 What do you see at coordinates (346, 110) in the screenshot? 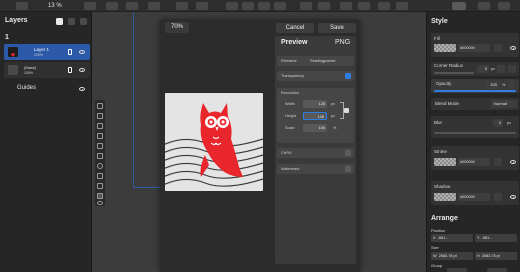
I see `aspect-lock-icon` at bounding box center [346, 110].